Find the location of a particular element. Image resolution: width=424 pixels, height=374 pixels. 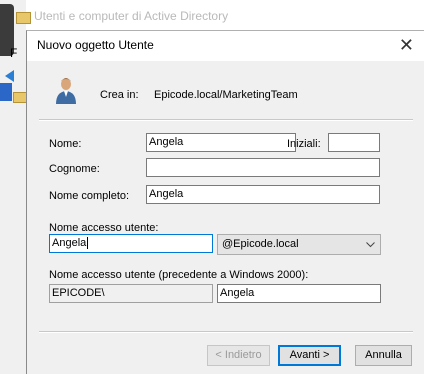

first-name-label: Nome: is located at coordinates (65, 144).